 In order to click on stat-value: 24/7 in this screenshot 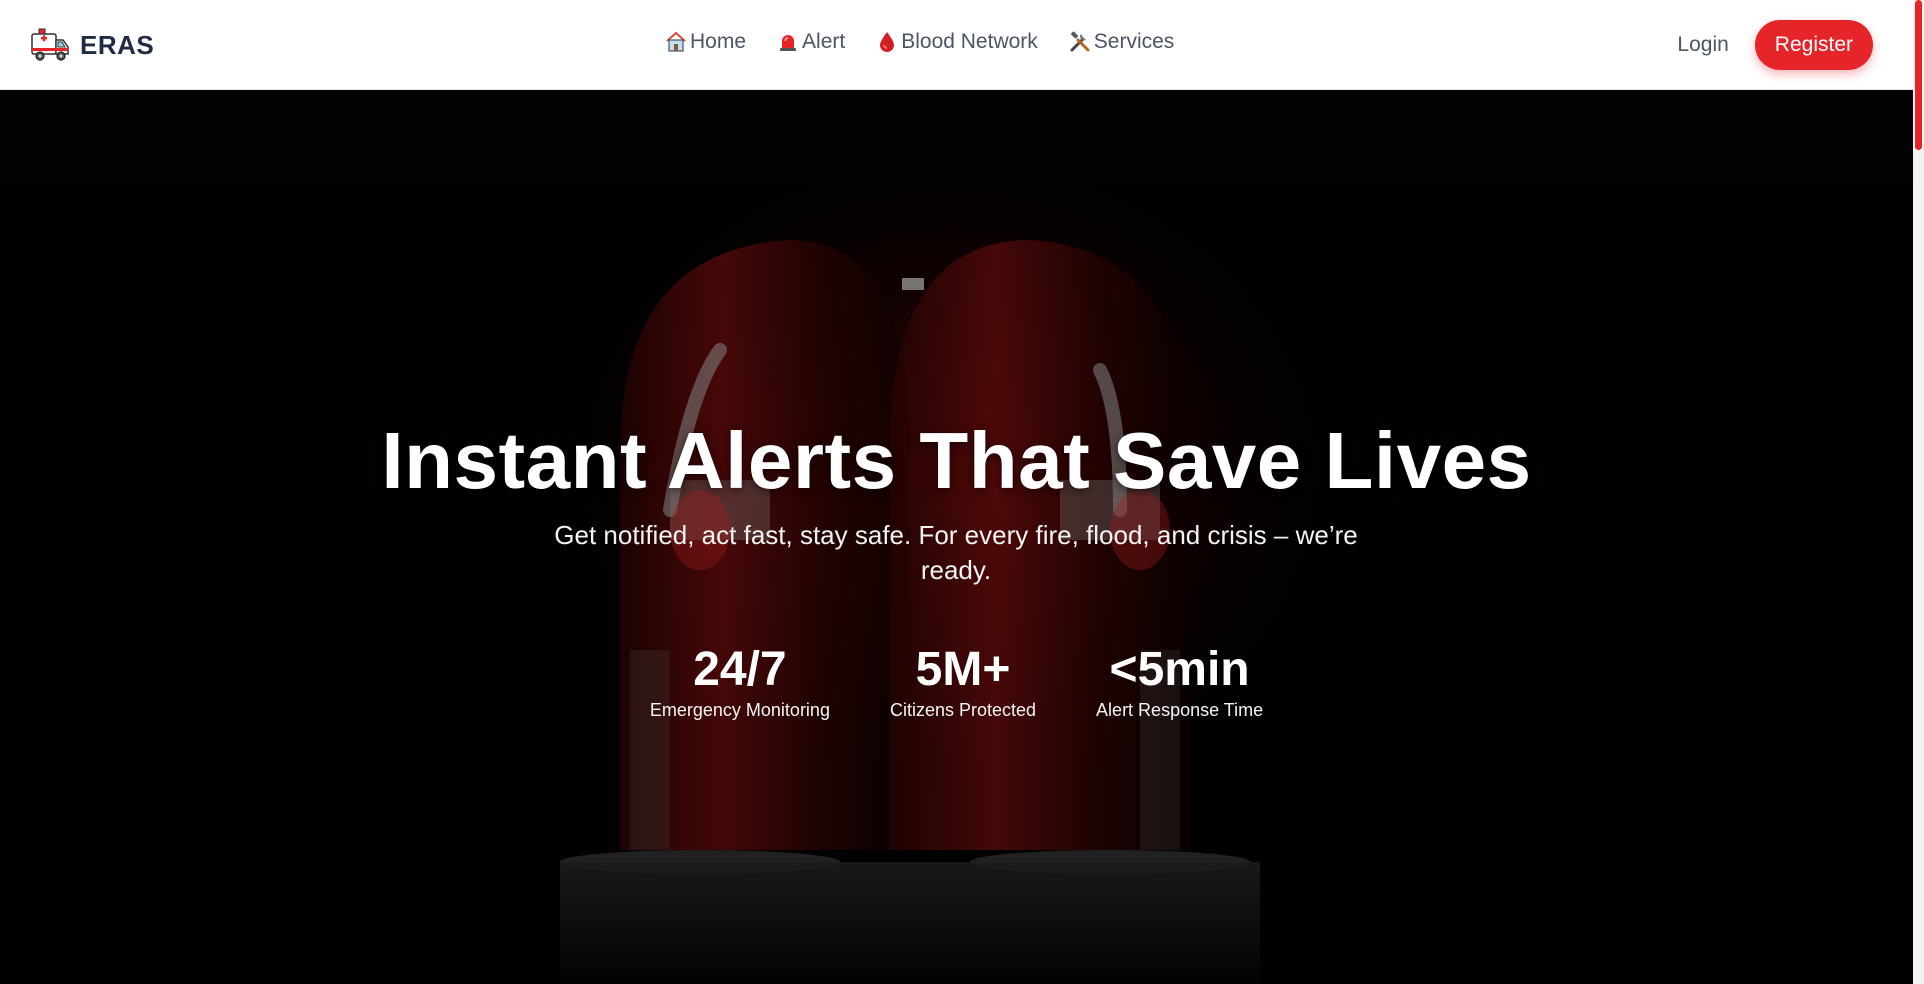, I will do `click(740, 669)`.